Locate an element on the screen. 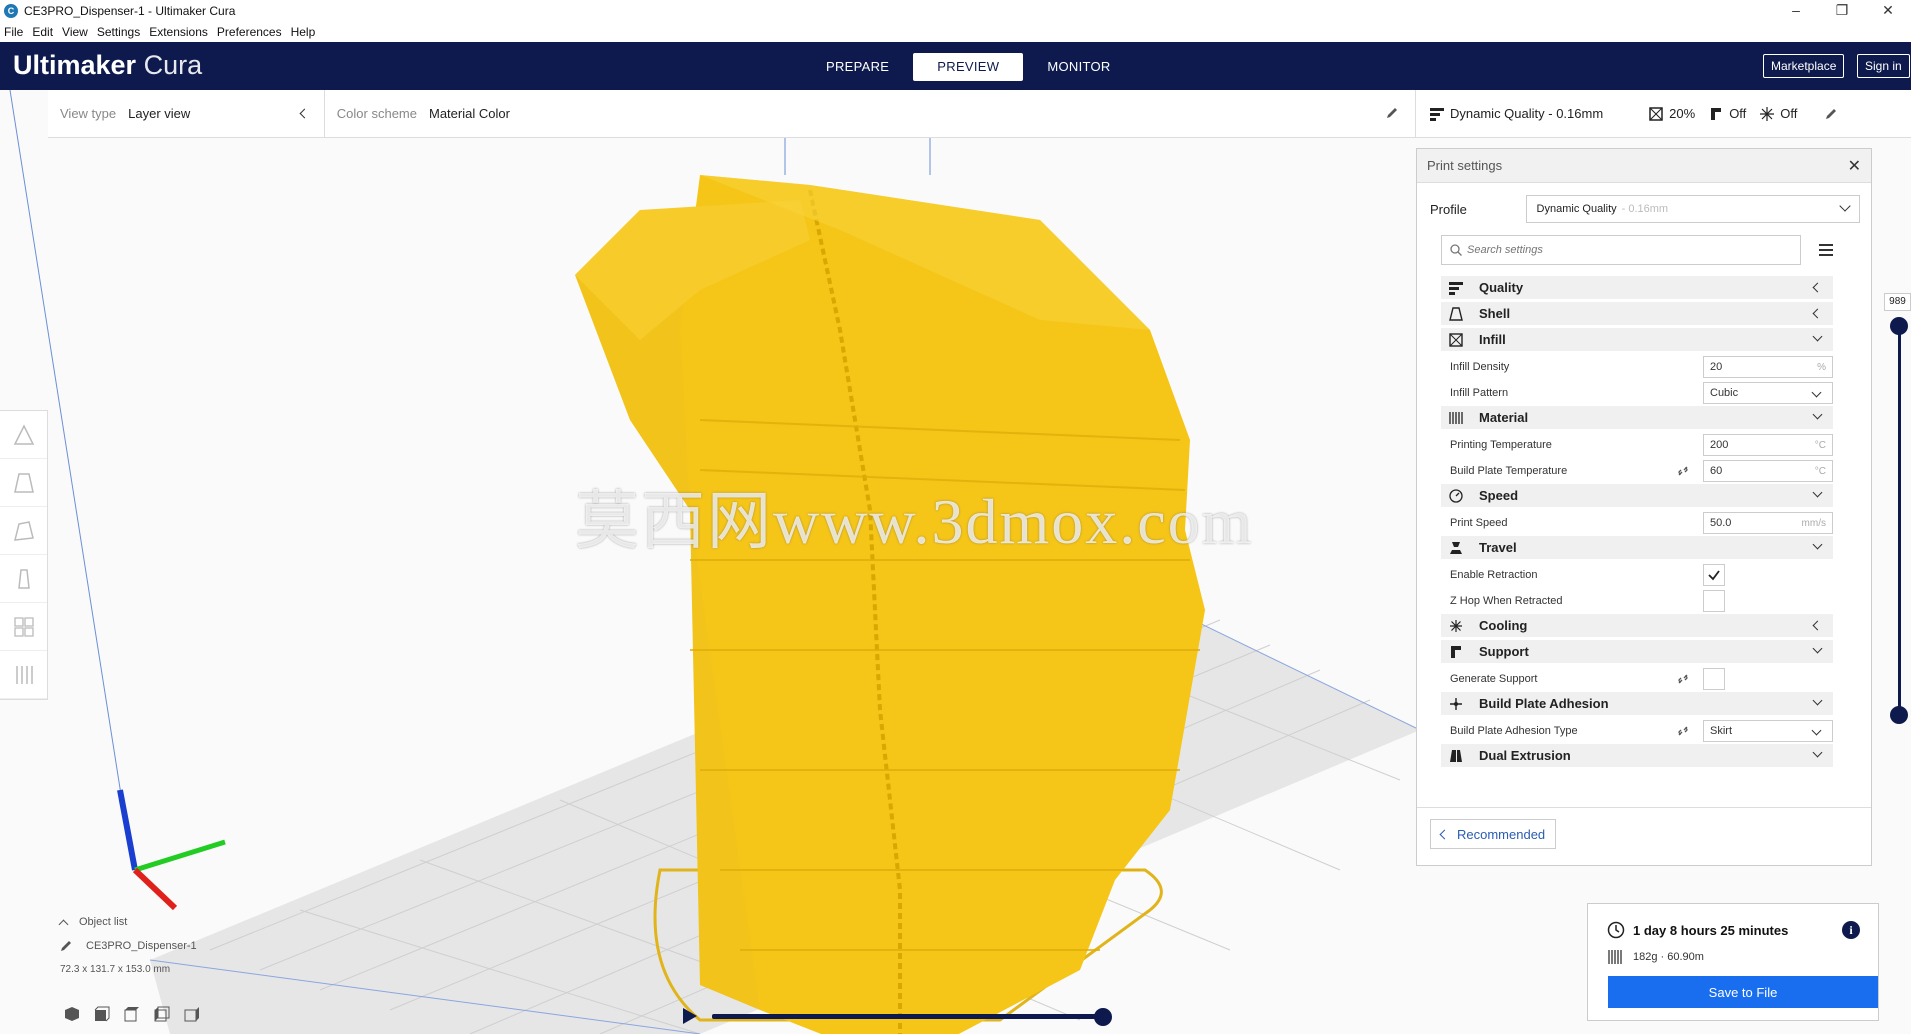 Image resolution: width=1911 pixels, height=1034 pixels. setting-dropdown: Skirt is located at coordinates (1768, 731).